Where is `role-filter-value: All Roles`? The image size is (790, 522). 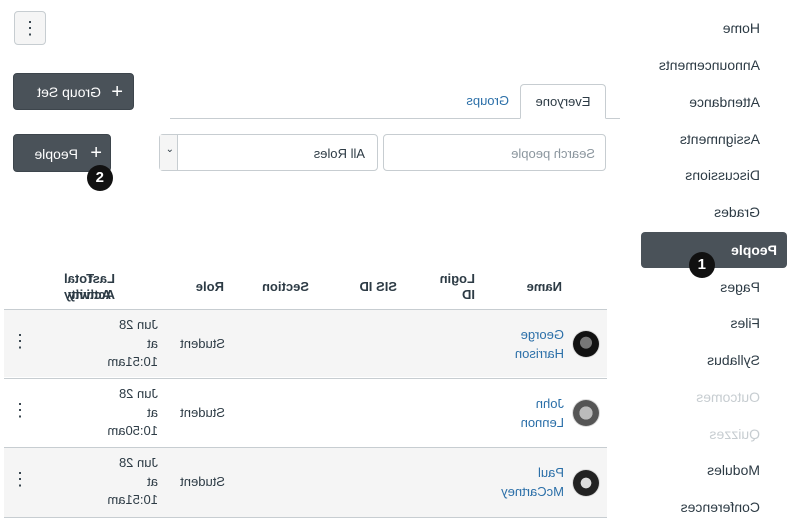
role-filter-value: All Roles is located at coordinates (339, 153).